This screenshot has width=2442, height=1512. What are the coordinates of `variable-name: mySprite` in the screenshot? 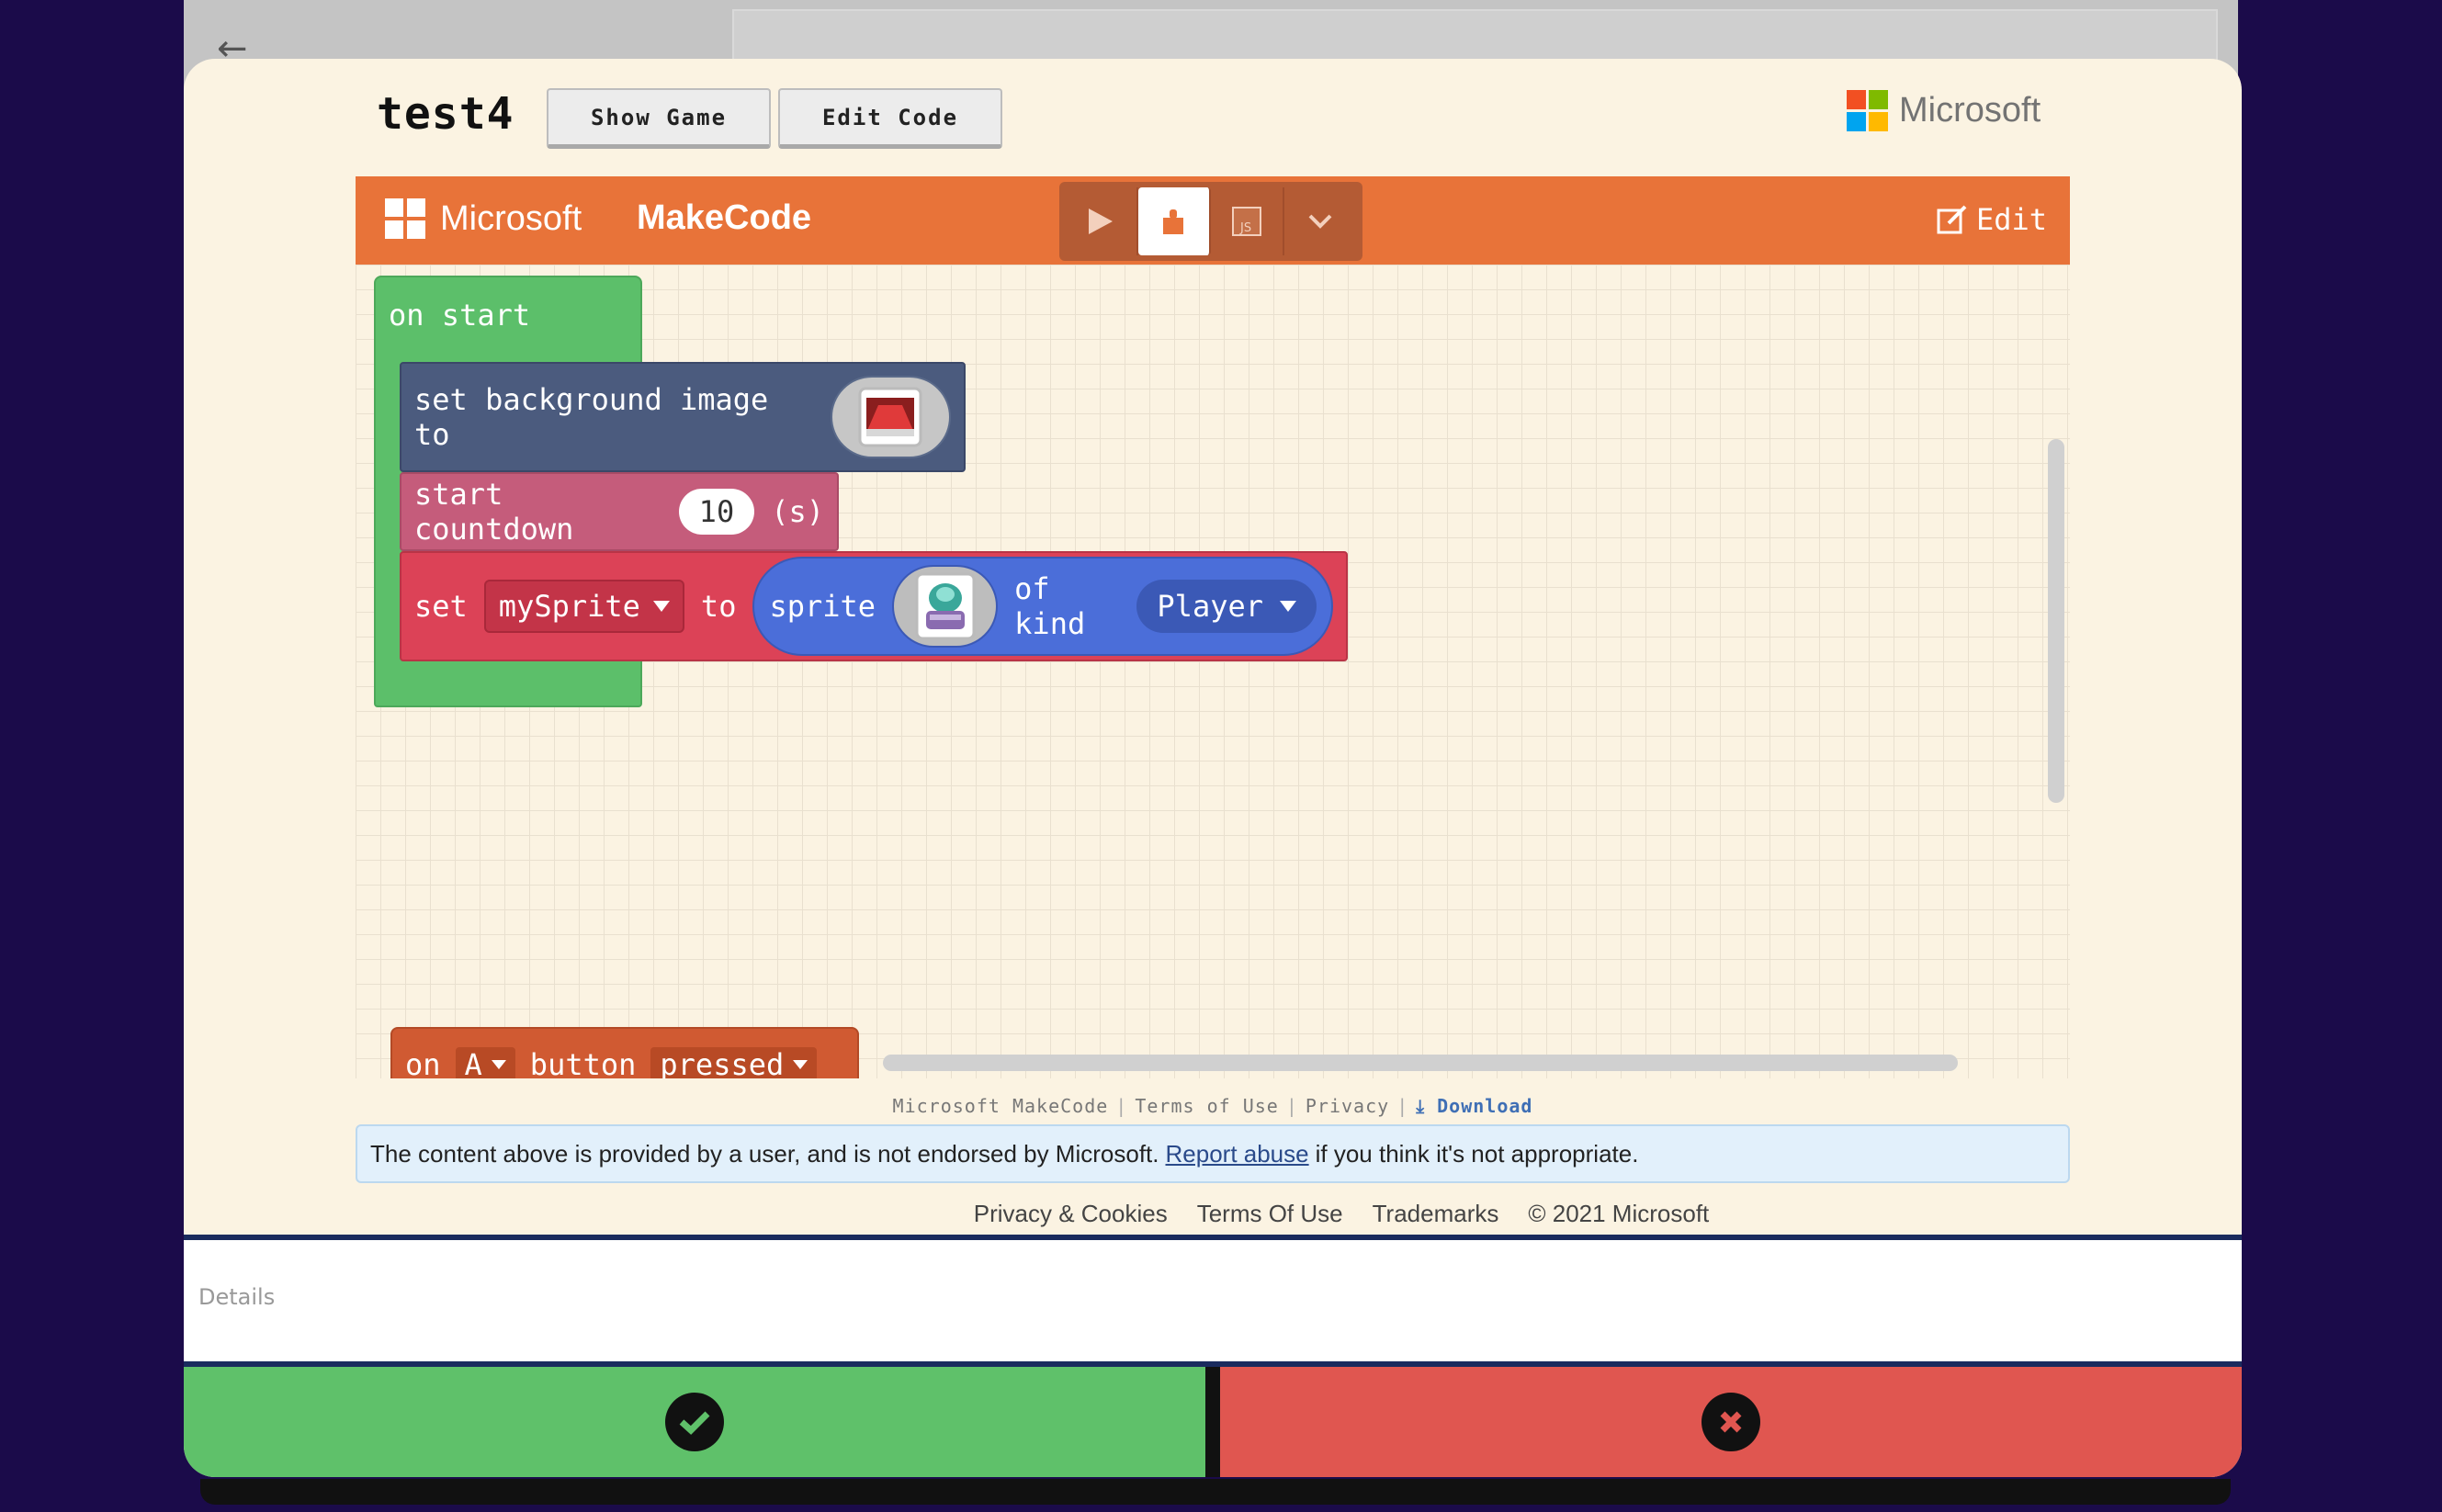 It's located at (569, 606).